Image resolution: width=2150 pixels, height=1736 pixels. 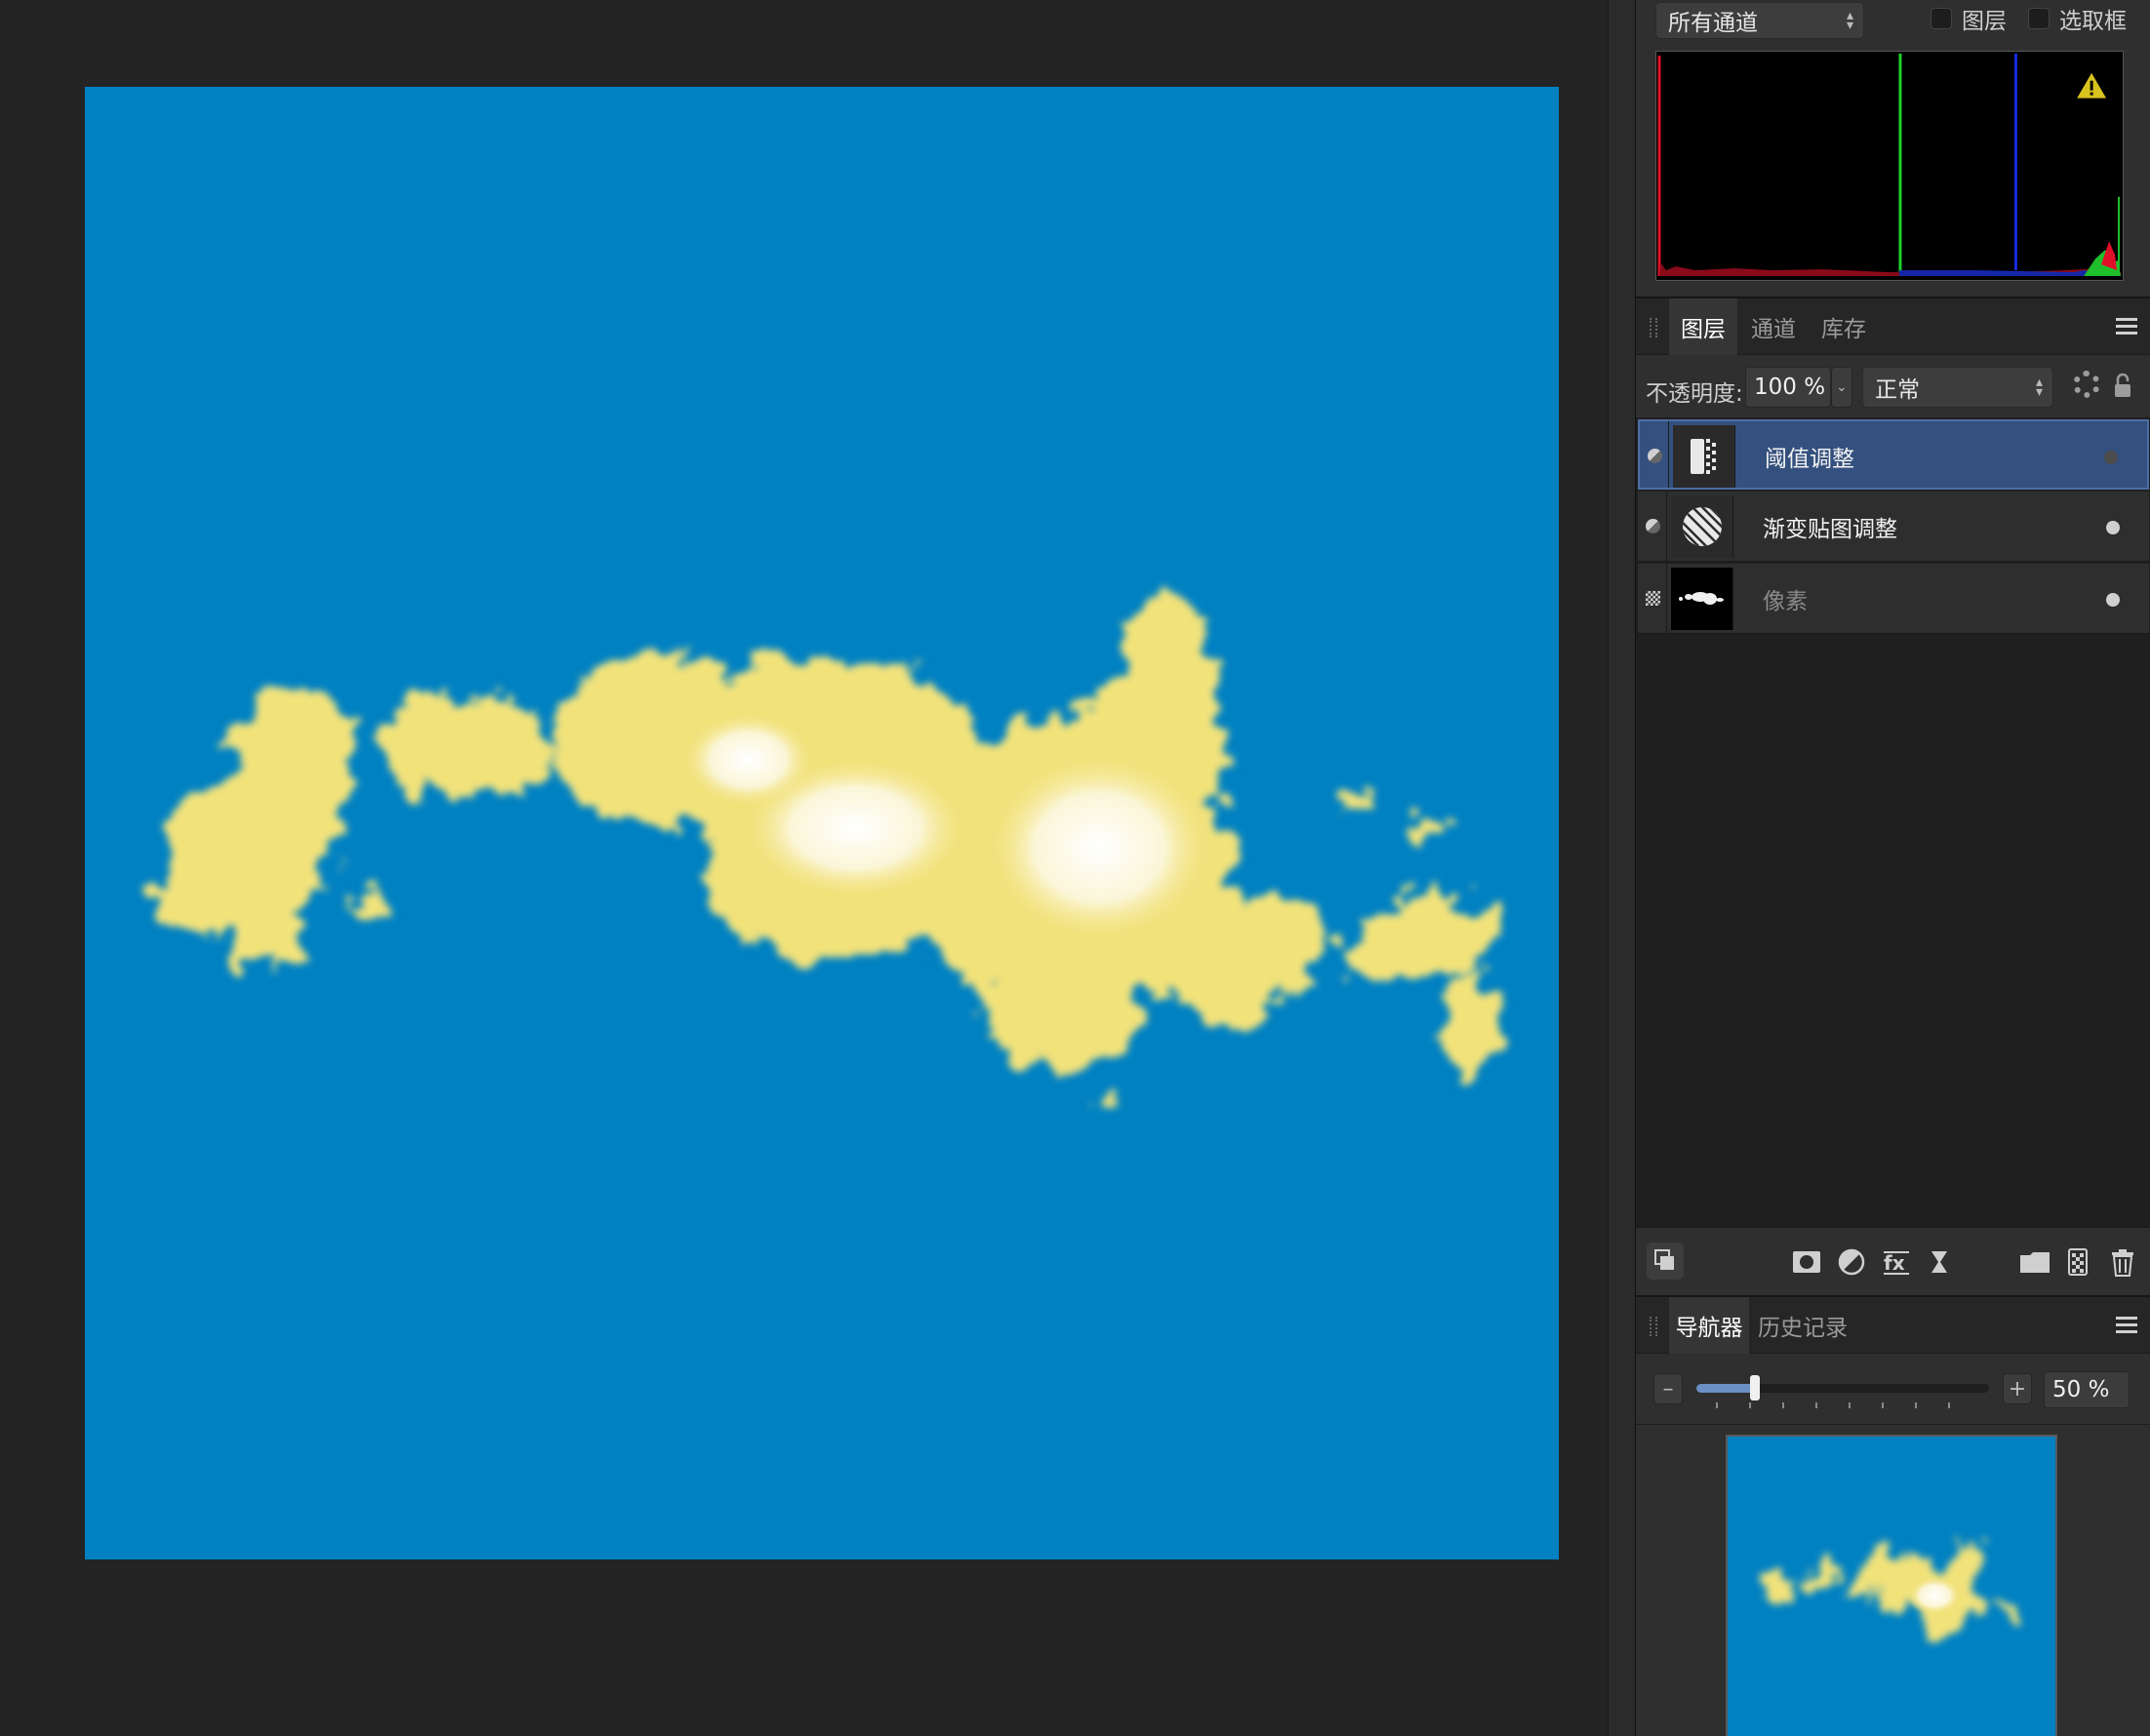 What do you see at coordinates (1773, 326) in the screenshot?
I see `tab-channels: 通道` at bounding box center [1773, 326].